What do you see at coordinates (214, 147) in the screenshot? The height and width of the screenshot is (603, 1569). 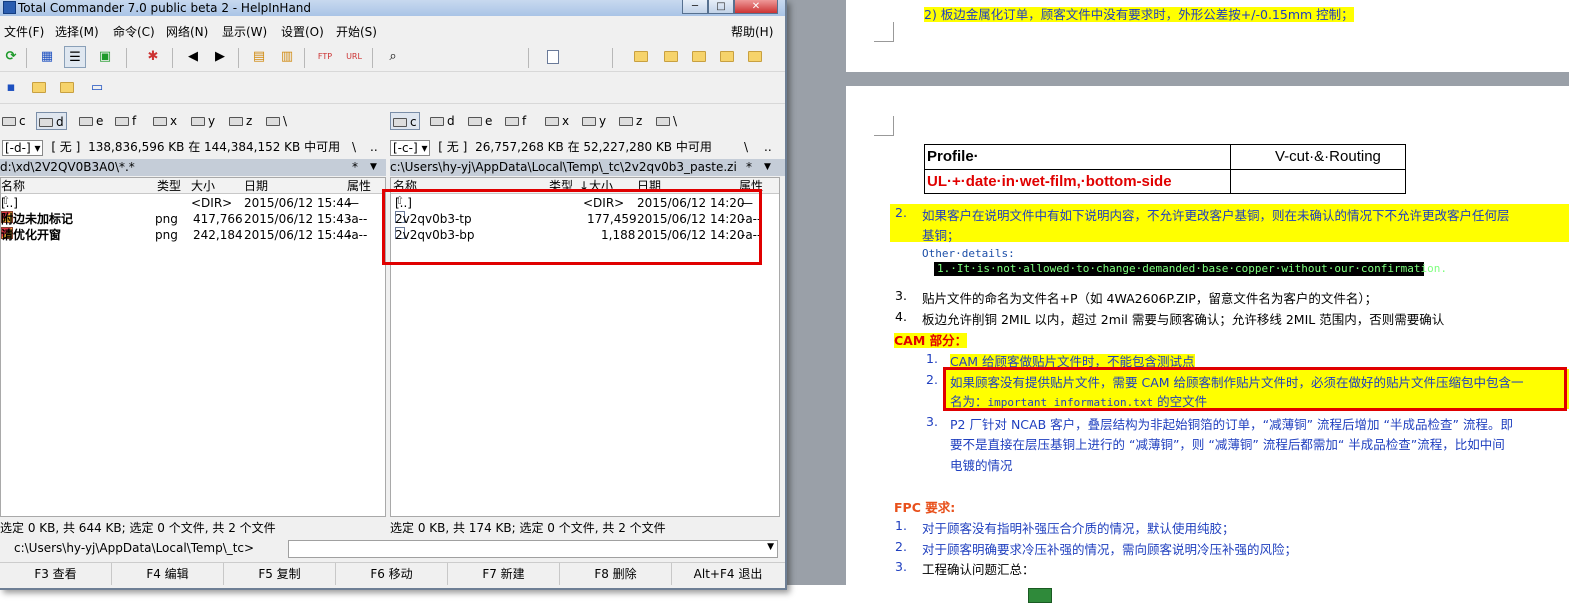 I see `left-free-space: 138,836,596 KB 在 144,384,152 KB 中可用` at bounding box center [214, 147].